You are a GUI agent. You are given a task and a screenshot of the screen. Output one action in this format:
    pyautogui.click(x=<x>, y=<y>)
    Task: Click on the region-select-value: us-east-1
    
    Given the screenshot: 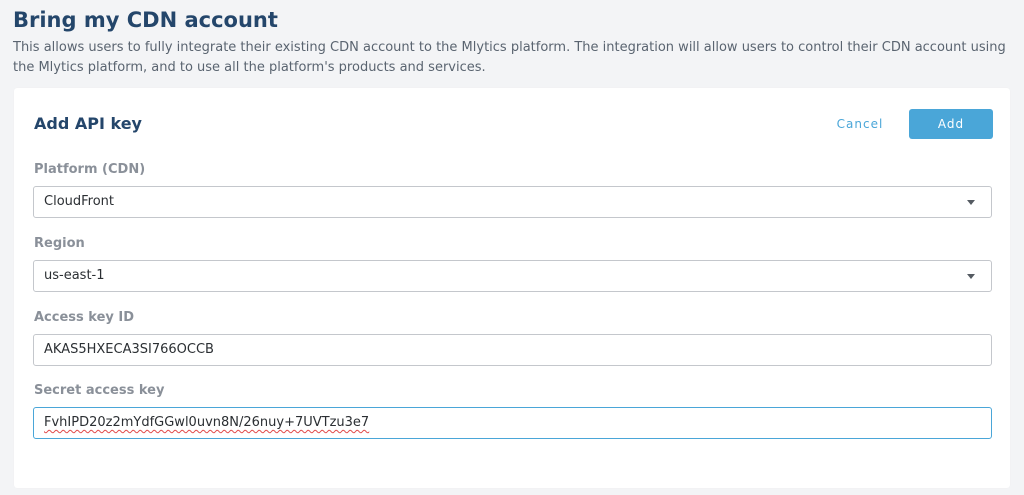 What is the action you would take?
    pyautogui.click(x=74, y=275)
    